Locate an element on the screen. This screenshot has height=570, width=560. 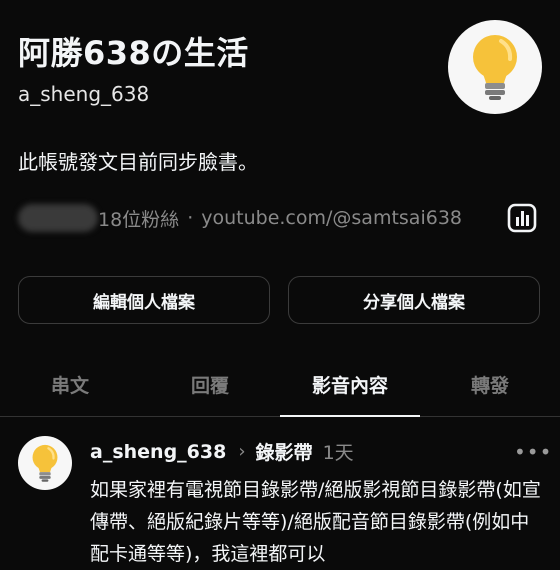
bar-chart-icon is located at coordinates (522, 218).